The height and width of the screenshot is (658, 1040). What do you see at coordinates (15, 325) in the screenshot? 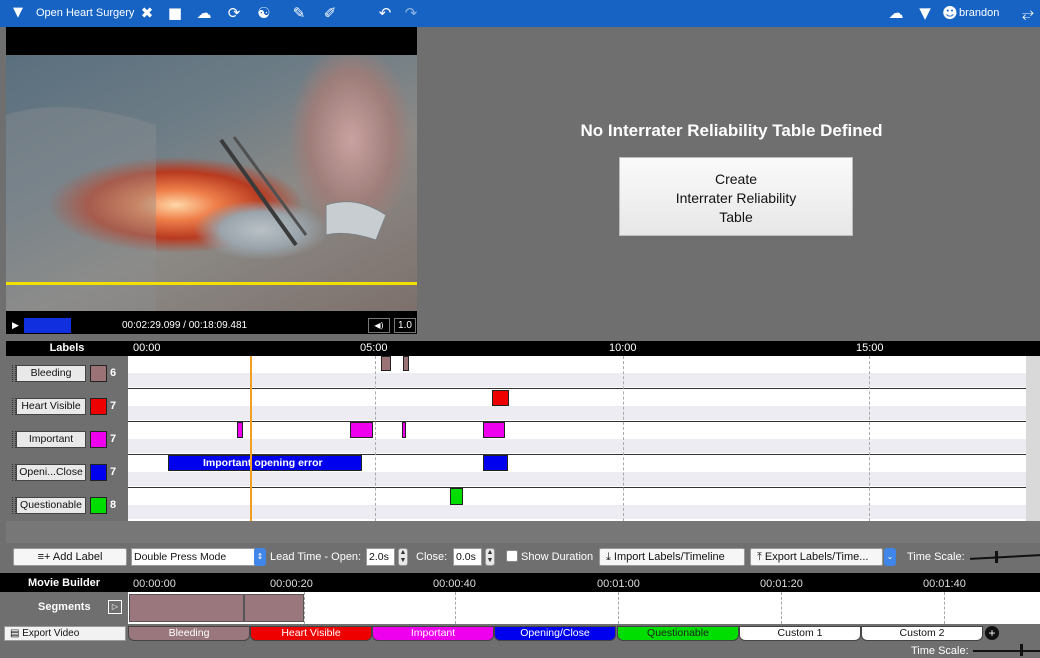
I see `play-icon: ▶` at bounding box center [15, 325].